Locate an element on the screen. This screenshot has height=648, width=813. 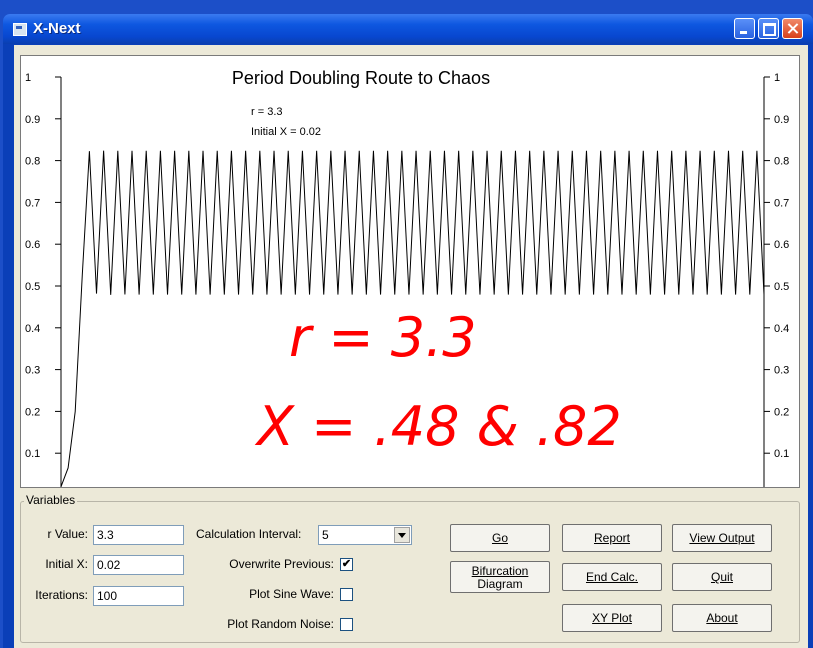
y-tick-label-left: 0.1 is located at coordinates (32, 454).